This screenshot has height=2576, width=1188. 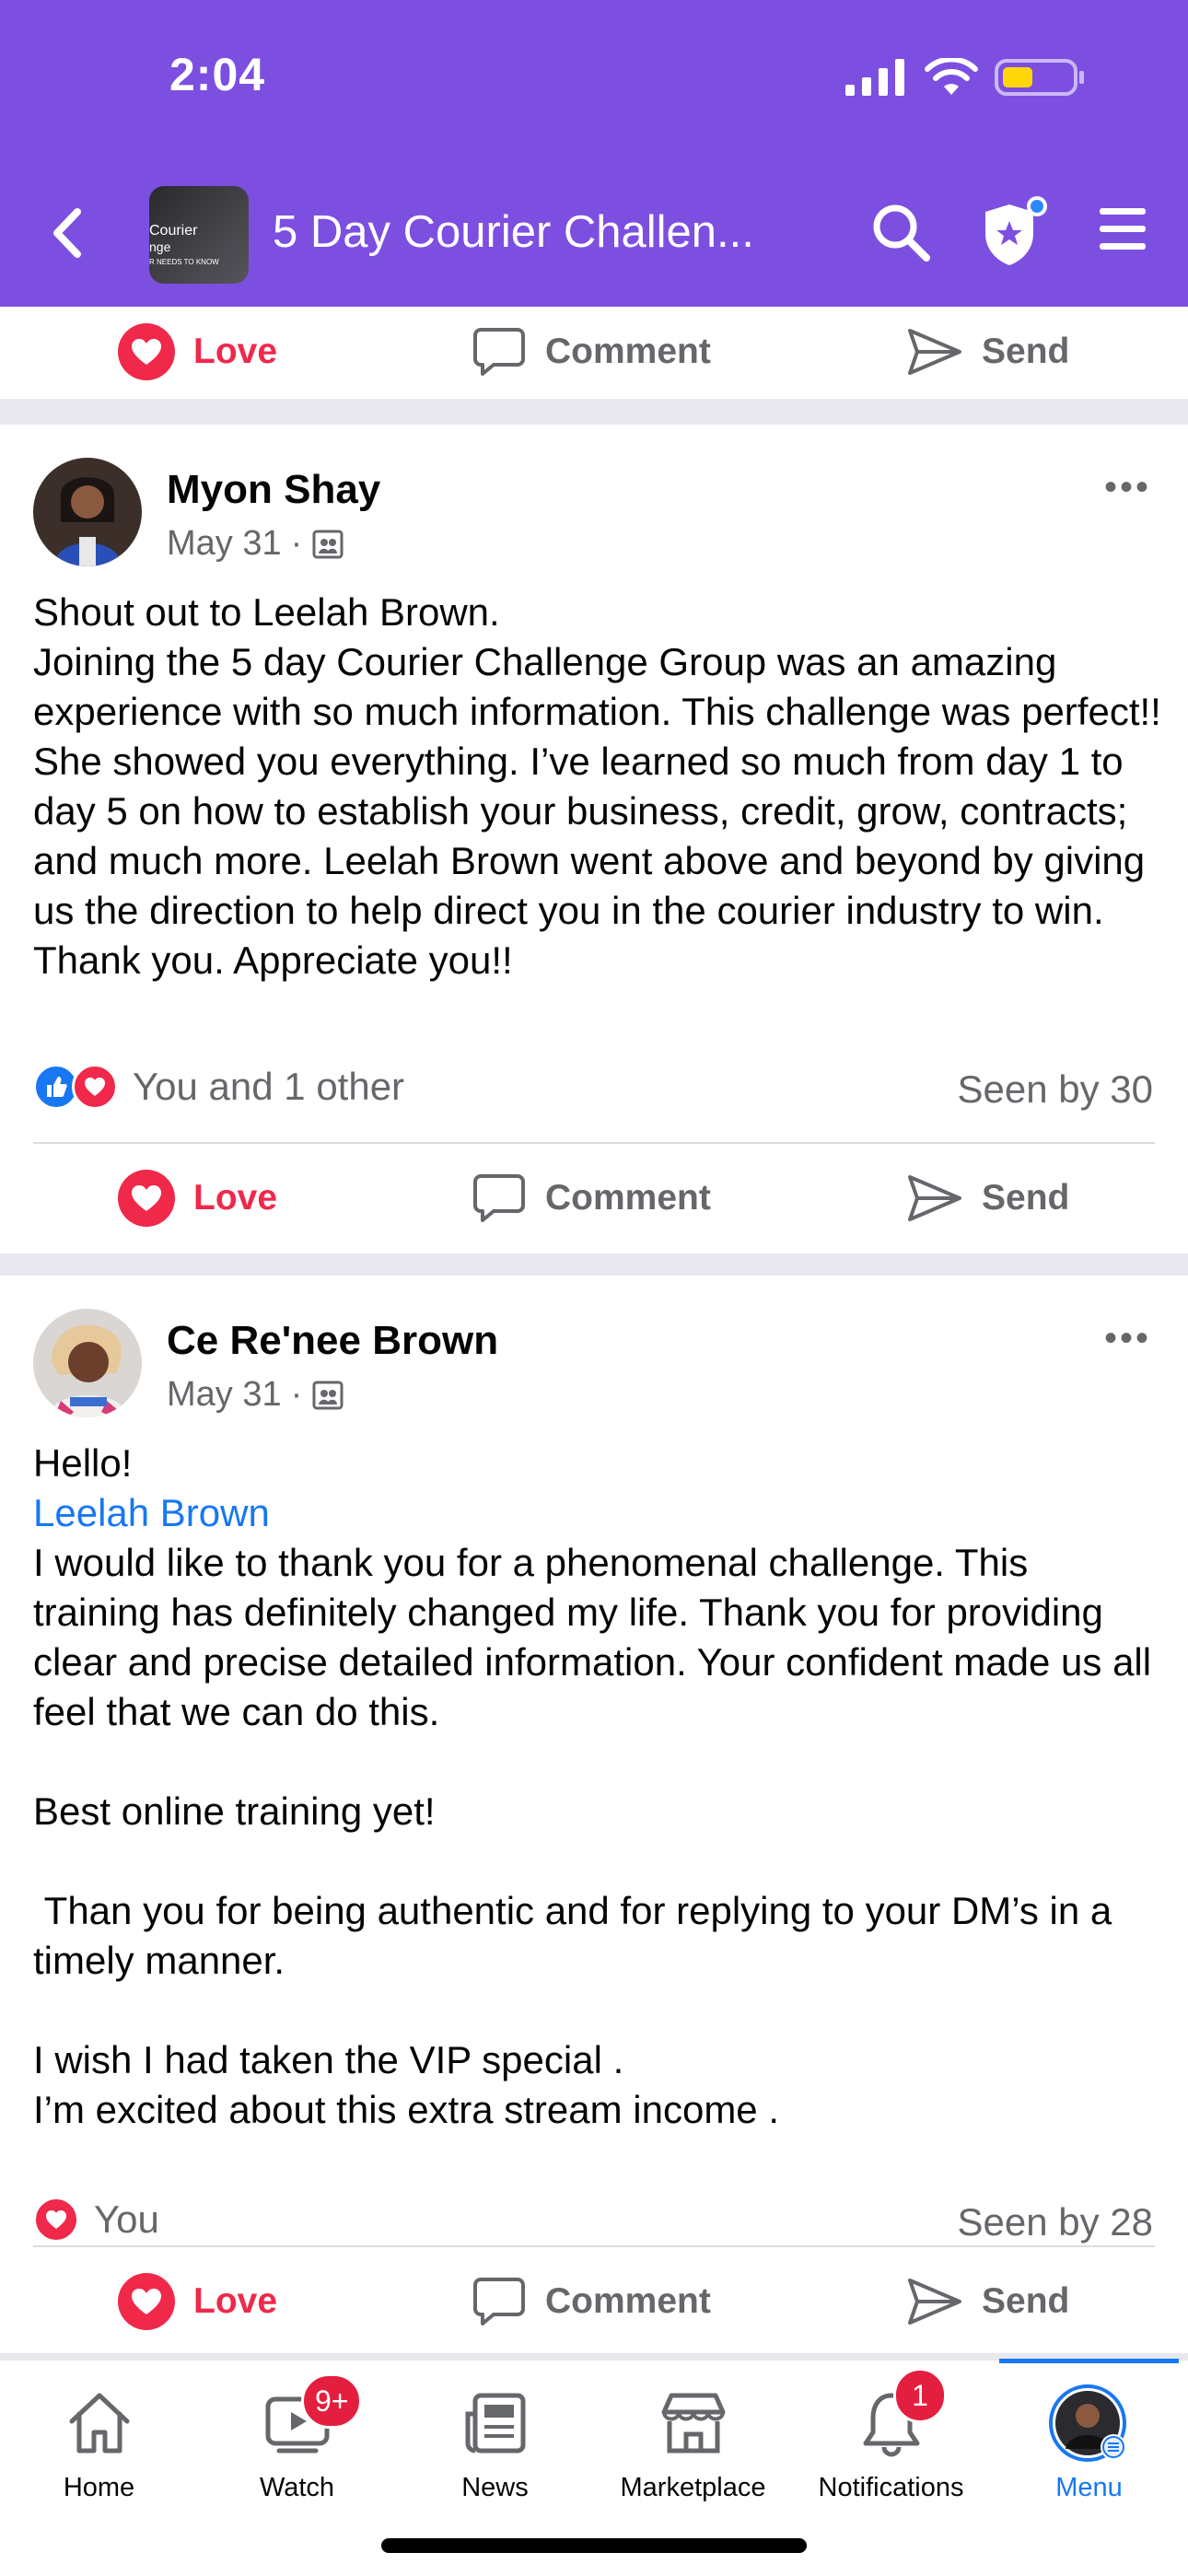 I want to click on status-icons, so click(x=965, y=77).